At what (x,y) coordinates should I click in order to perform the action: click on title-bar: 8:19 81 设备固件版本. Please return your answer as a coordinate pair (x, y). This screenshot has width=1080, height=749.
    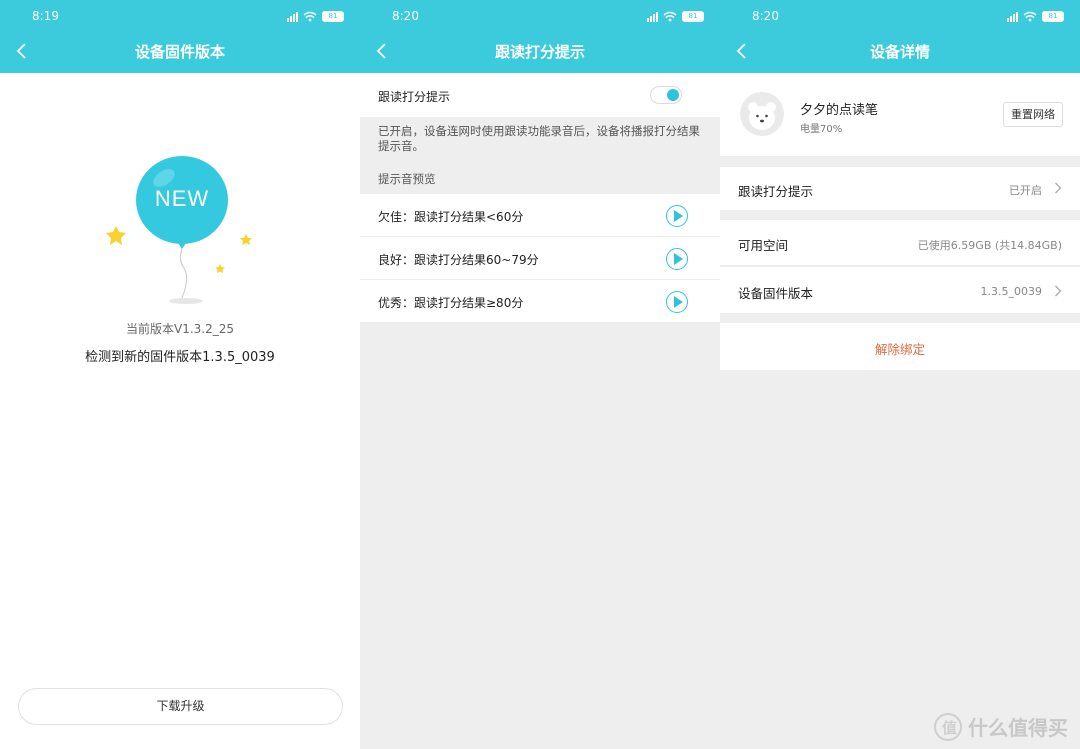
    Looking at the image, I should click on (180, 36).